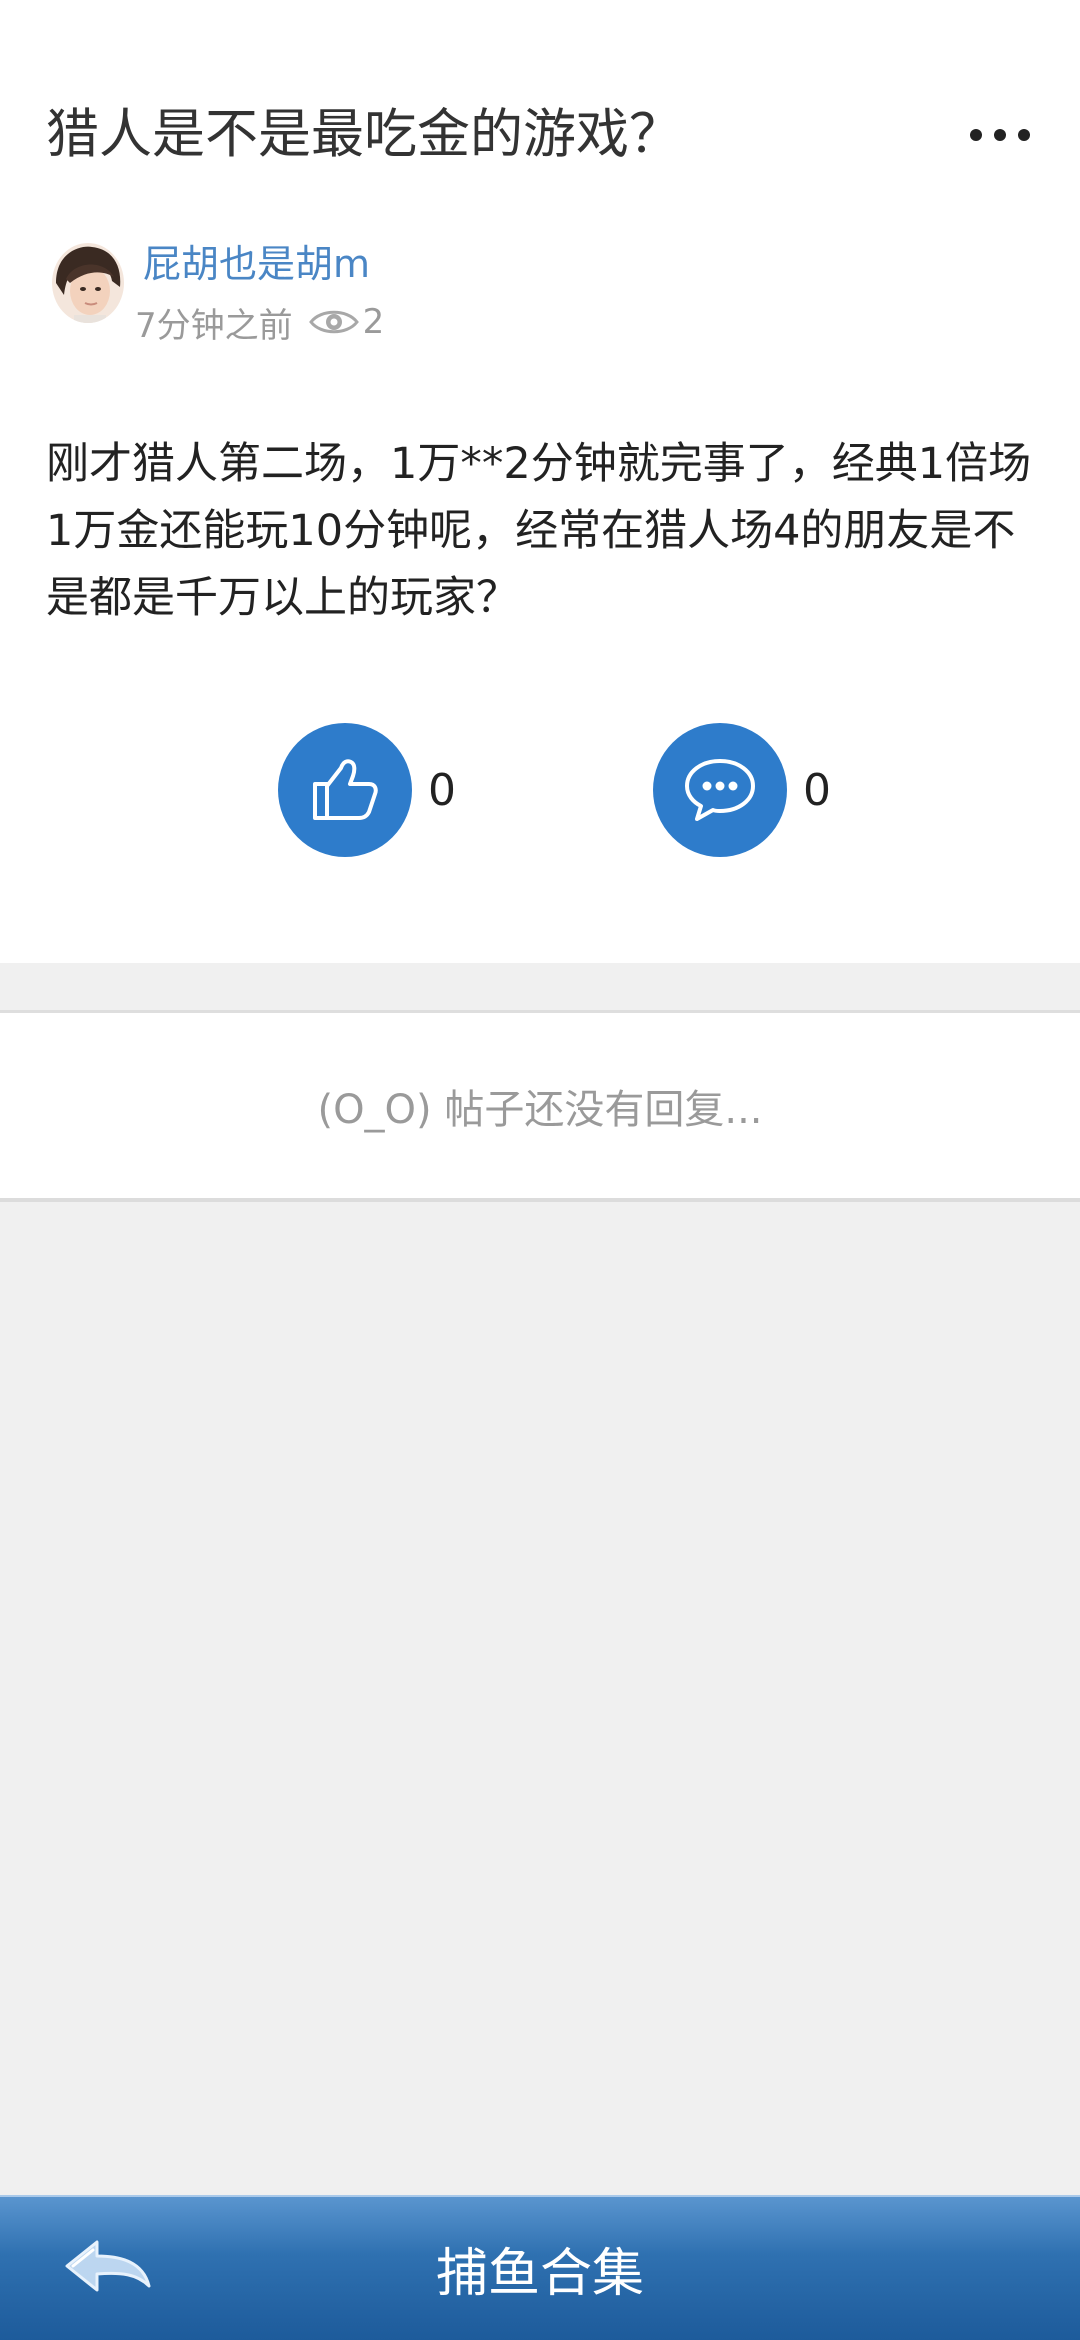 The width and height of the screenshot is (1080, 2340). Describe the element at coordinates (256, 264) in the screenshot. I see `author-name: 屁胡也是胡m` at that location.